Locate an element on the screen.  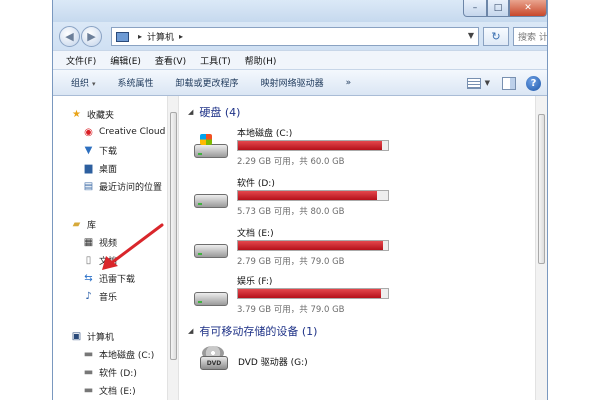
refresh-icon: ↻ is located at coordinates (496, 36).